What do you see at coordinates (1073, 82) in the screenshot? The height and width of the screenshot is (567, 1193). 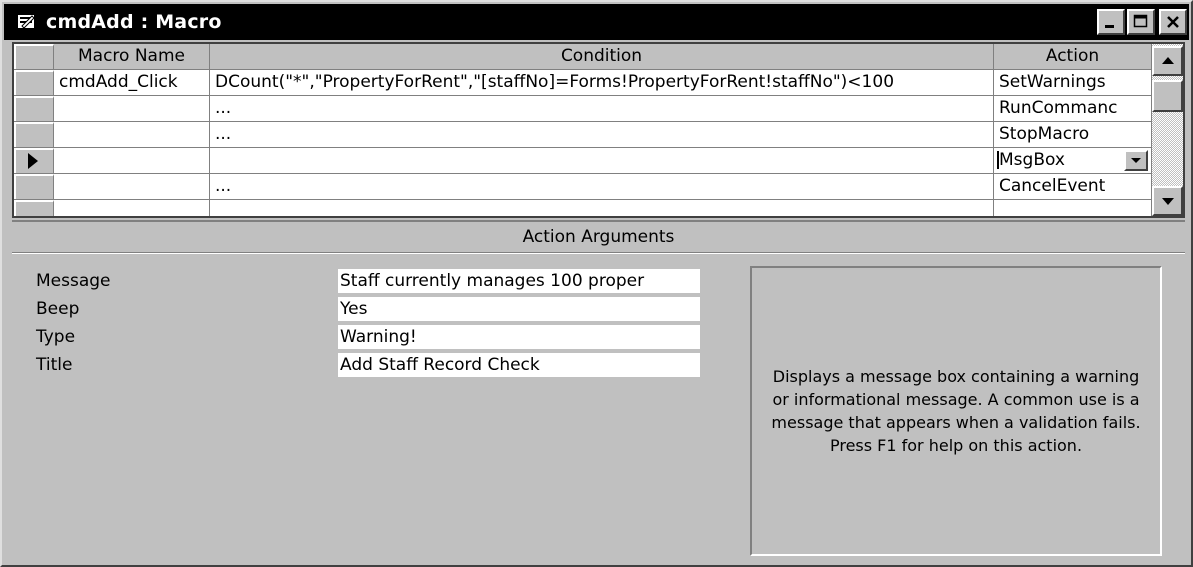 I see `action-cell: SetWarnings` at bounding box center [1073, 82].